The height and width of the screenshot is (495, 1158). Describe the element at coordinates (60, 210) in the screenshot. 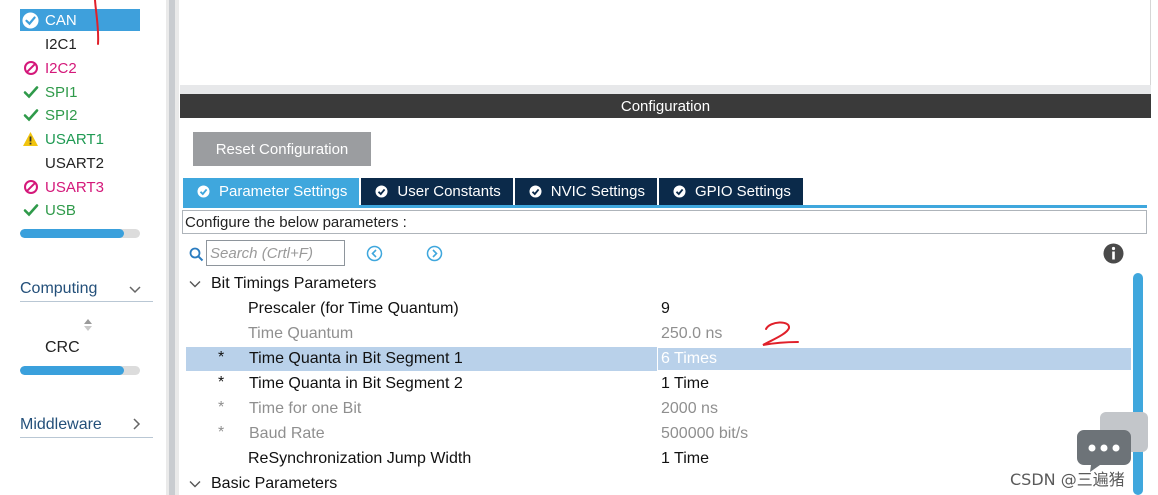

I see `sidebar-item-label: USB` at that location.